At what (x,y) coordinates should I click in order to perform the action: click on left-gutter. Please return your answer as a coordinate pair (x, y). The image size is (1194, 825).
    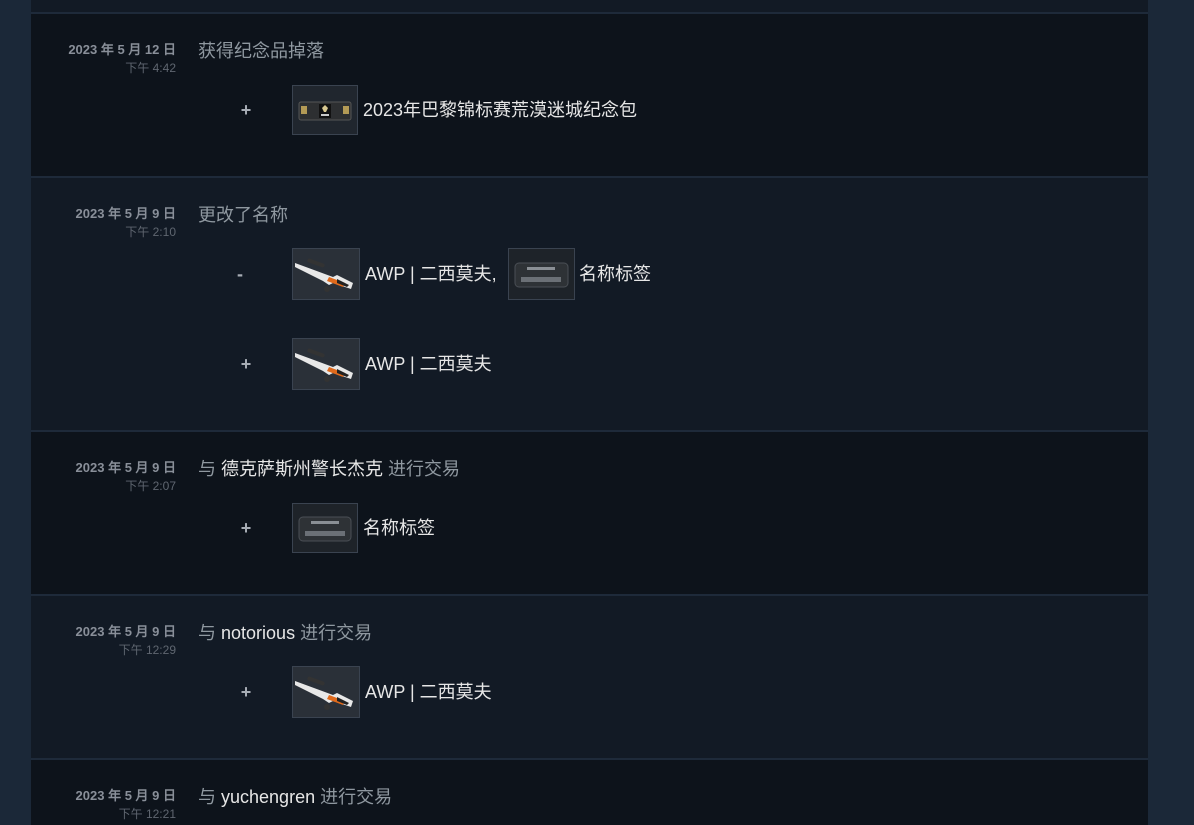
    Looking at the image, I should click on (15, 412).